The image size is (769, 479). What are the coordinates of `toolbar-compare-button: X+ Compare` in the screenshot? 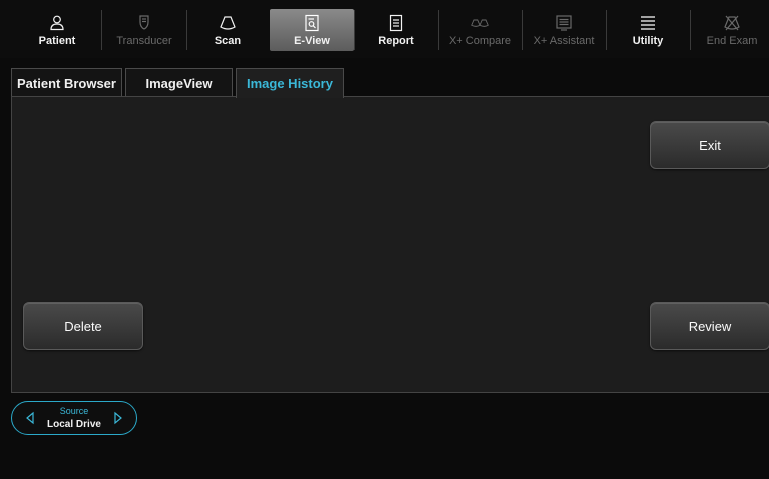 It's located at (480, 30).